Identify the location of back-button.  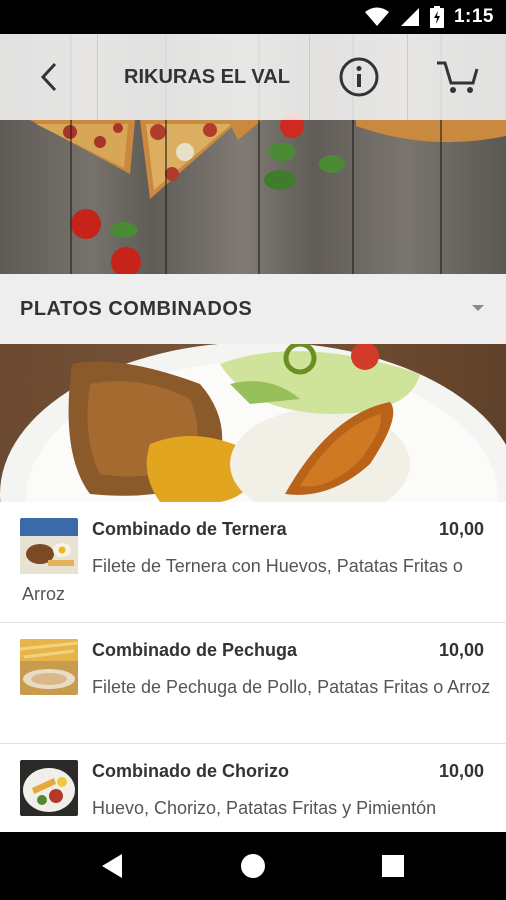
(49, 77).